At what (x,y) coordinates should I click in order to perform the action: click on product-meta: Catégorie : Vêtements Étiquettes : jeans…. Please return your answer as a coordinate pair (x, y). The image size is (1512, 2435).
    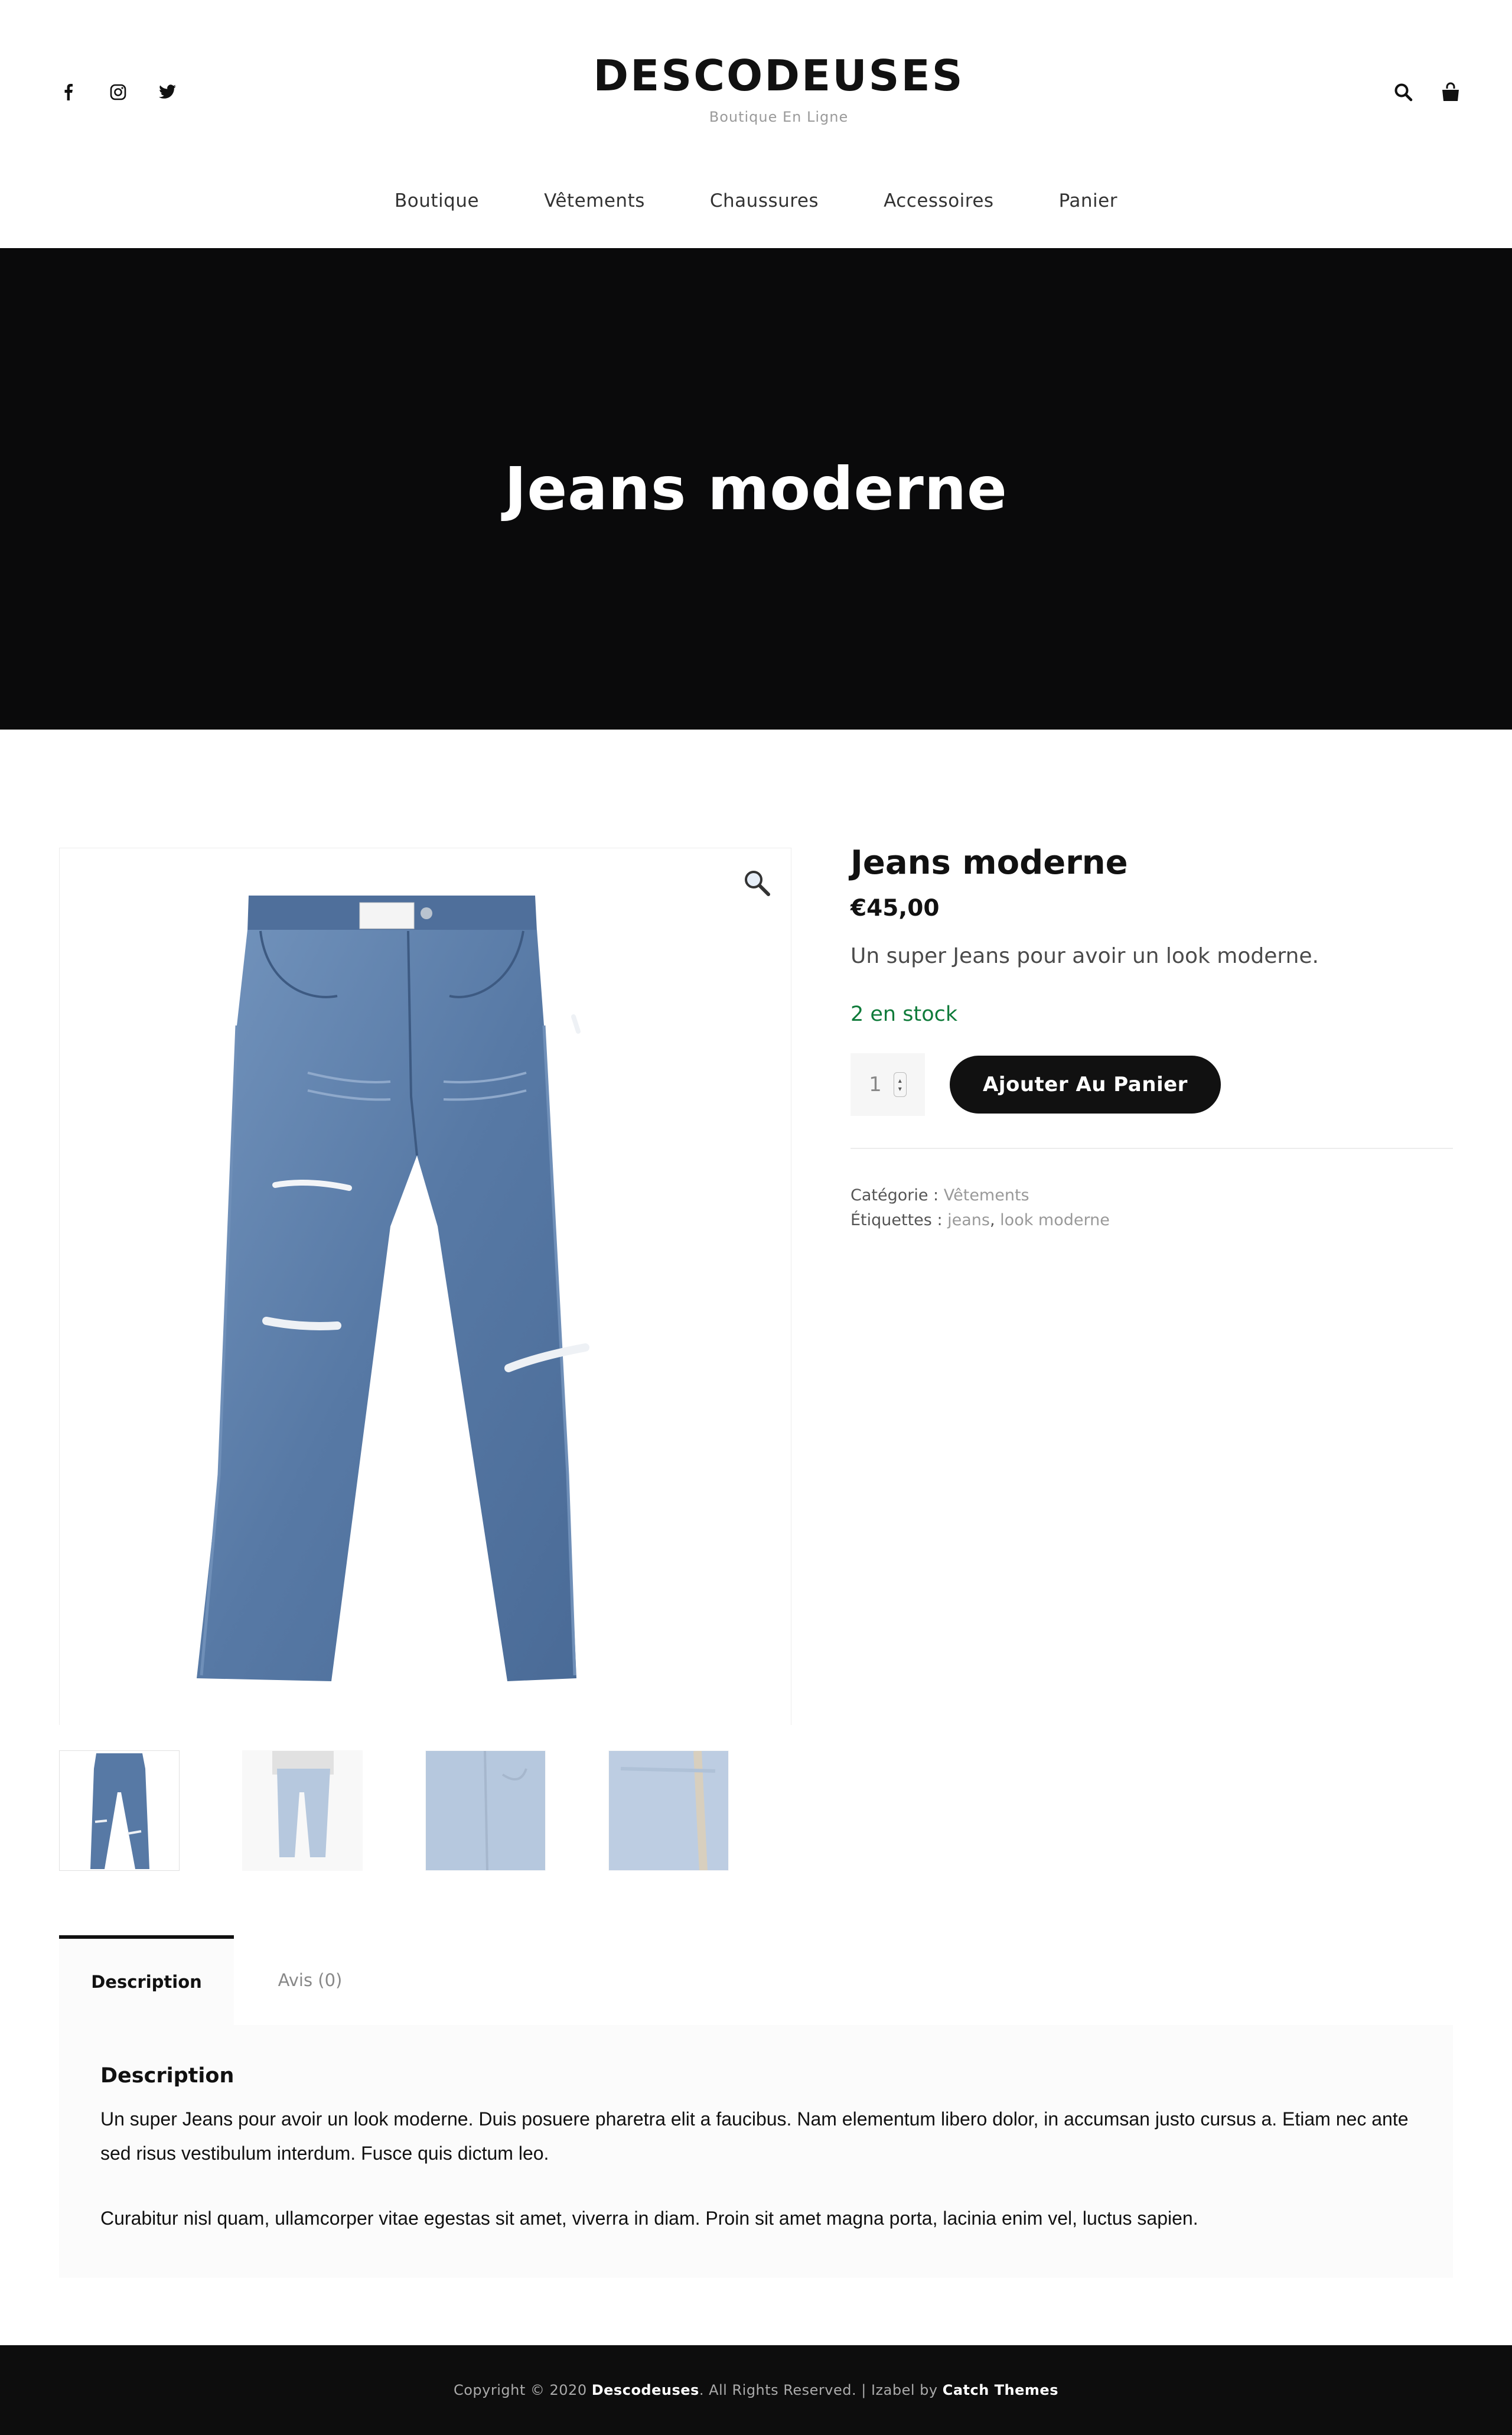
    Looking at the image, I should click on (1151, 1208).